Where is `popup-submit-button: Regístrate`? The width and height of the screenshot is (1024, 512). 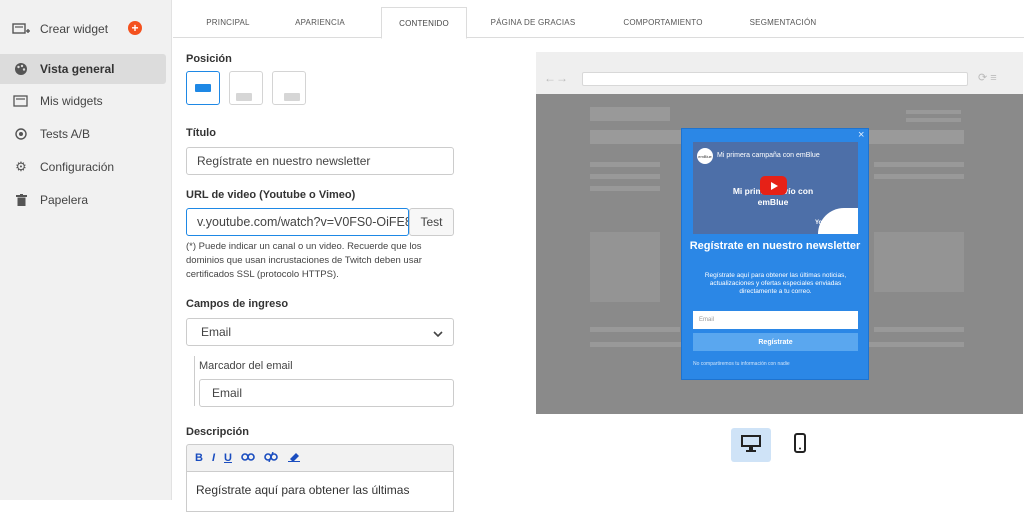
popup-submit-button: Regístrate is located at coordinates (775, 342).